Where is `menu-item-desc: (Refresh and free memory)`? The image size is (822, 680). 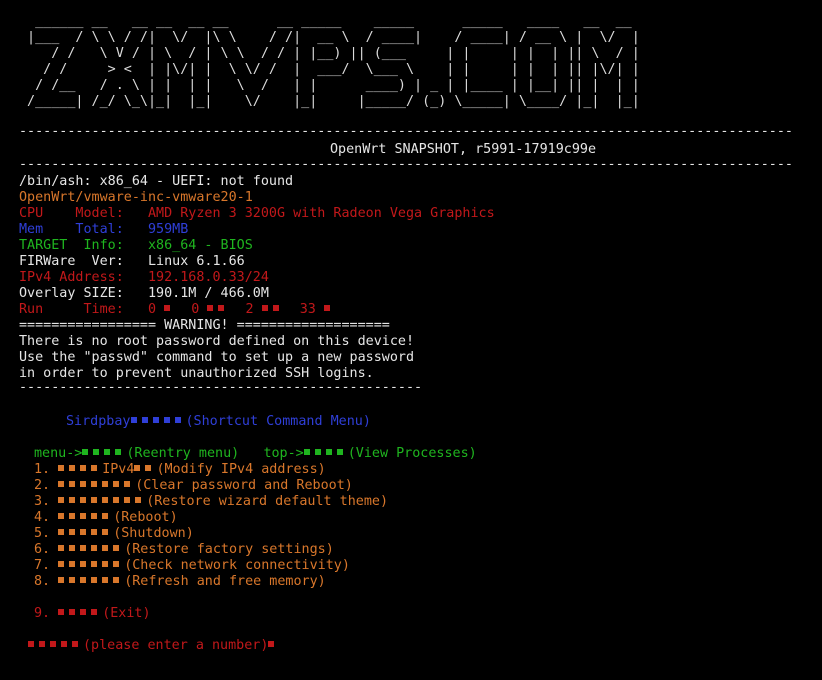 menu-item-desc: (Refresh and free memory) is located at coordinates (225, 581).